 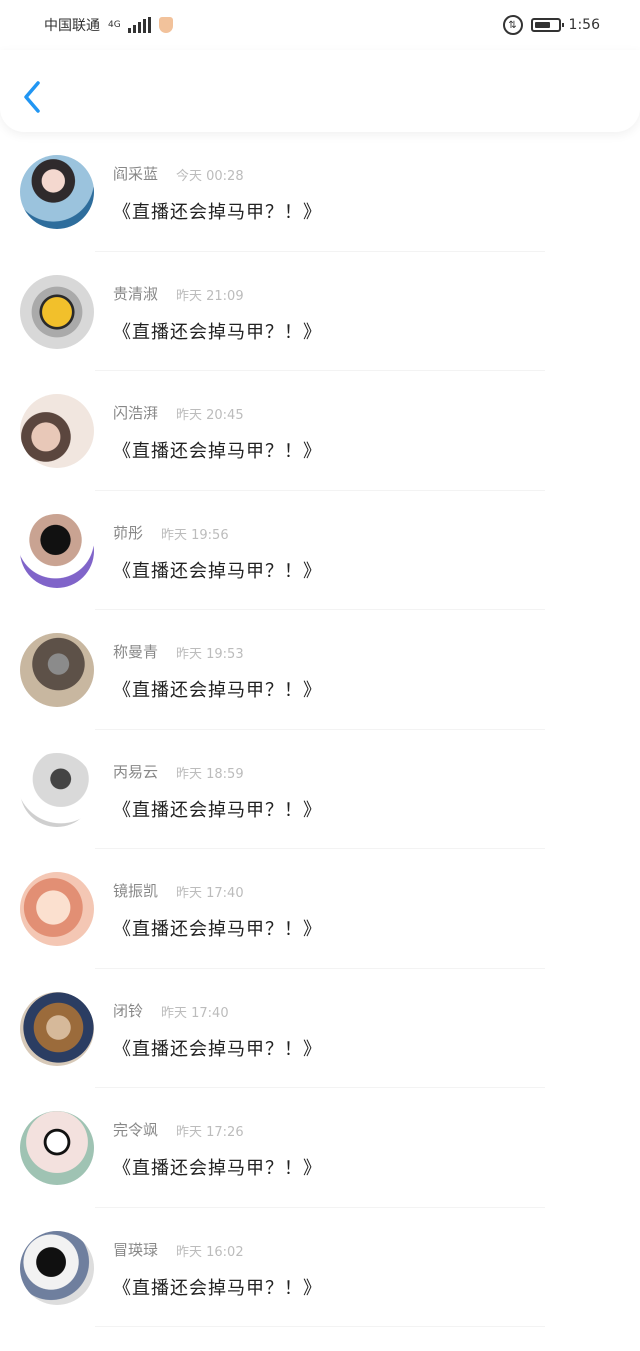 I want to click on message-time: 昨天 16:02, so click(x=210, y=1252).